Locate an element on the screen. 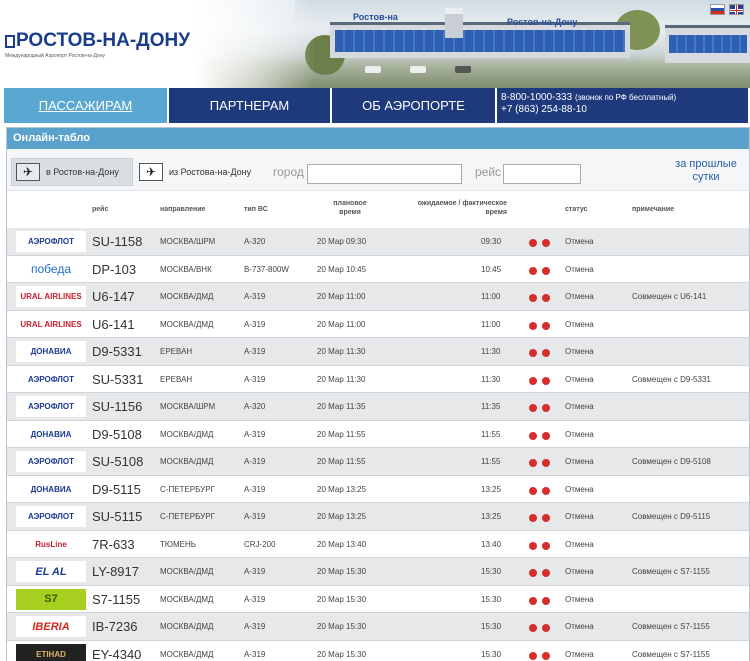 The height and width of the screenshot is (661, 750). photo-sign-right: Ростов-на-Дону is located at coordinates (542, 22).